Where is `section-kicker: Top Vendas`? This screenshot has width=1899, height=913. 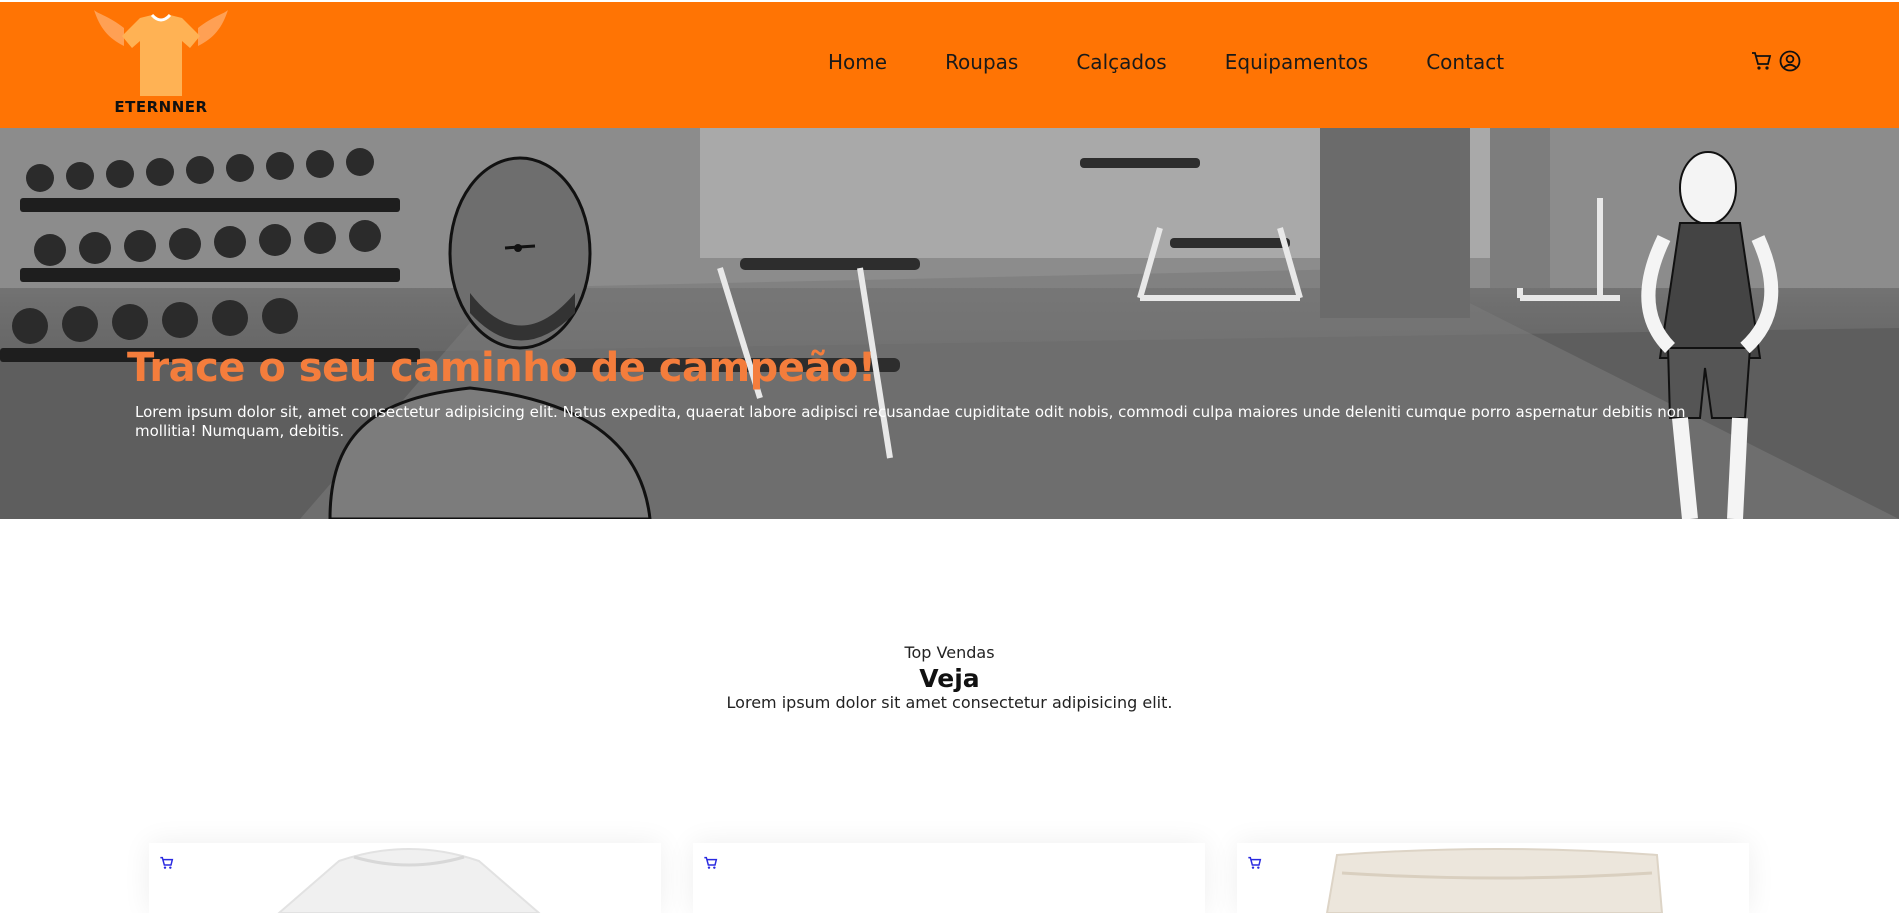
section-kicker: Top Vendas is located at coordinates (949, 652).